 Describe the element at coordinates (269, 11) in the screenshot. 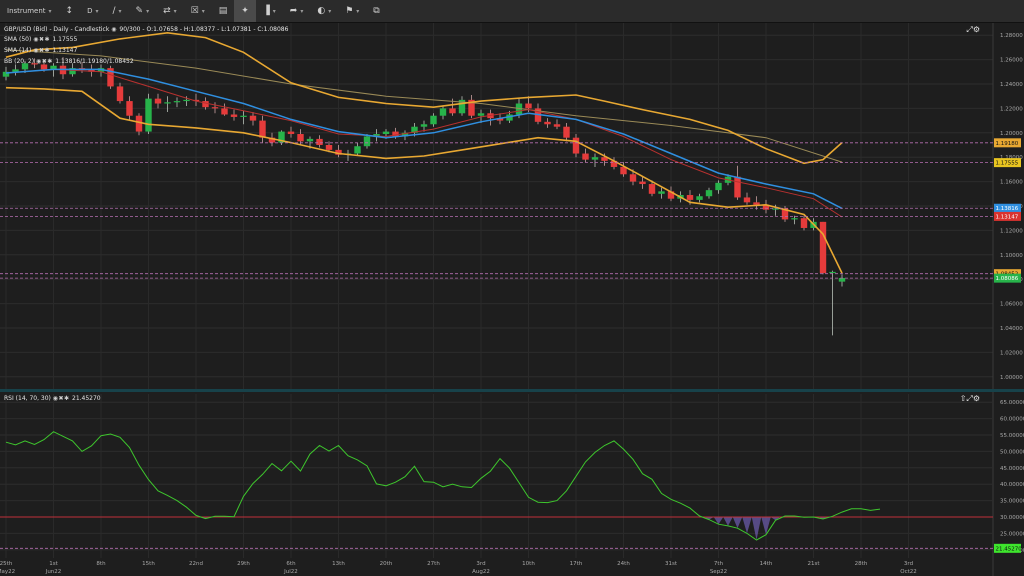

I see `bar-chart-button: ▐ ▾` at that location.